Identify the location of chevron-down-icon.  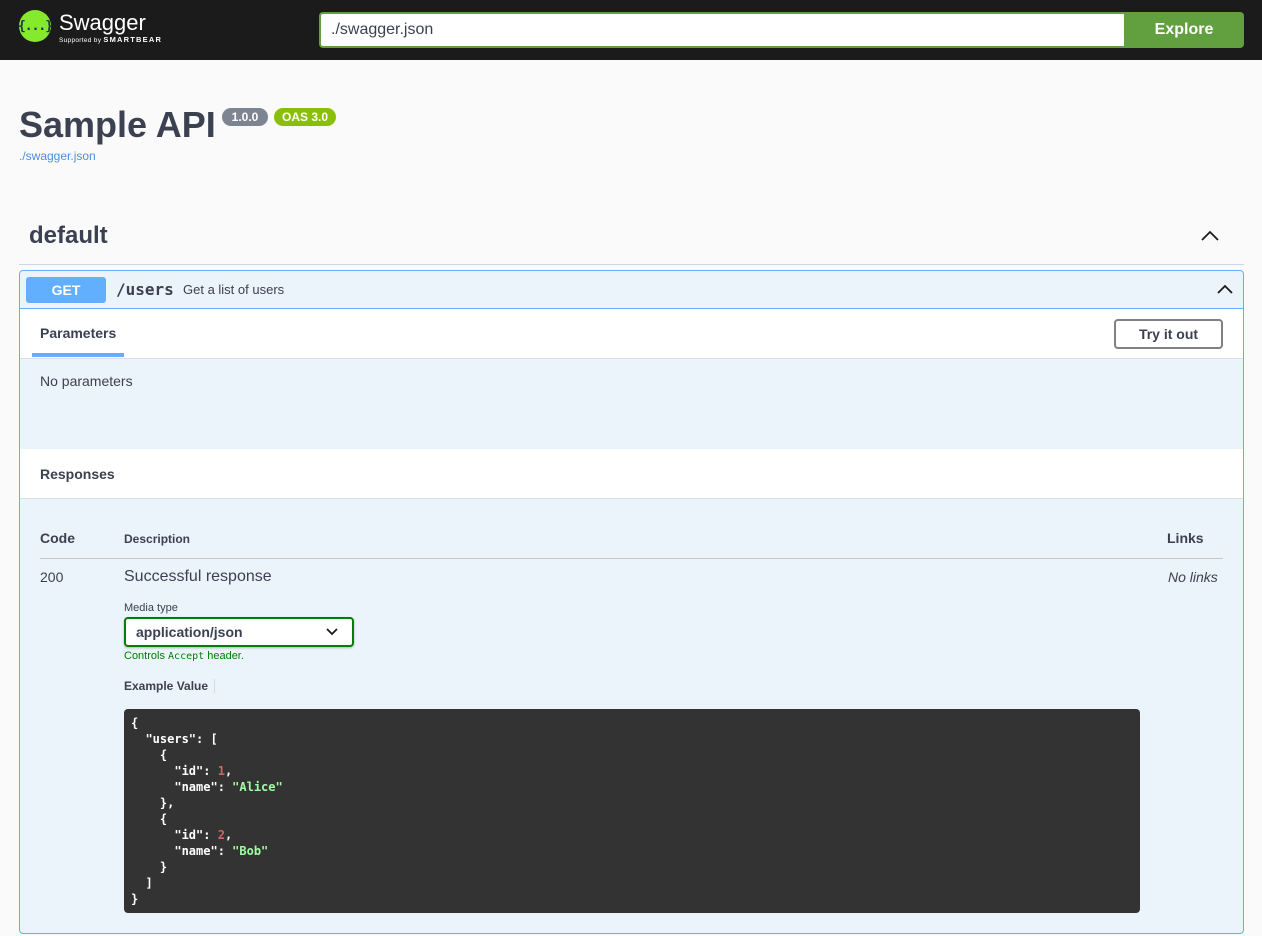
(332, 632).